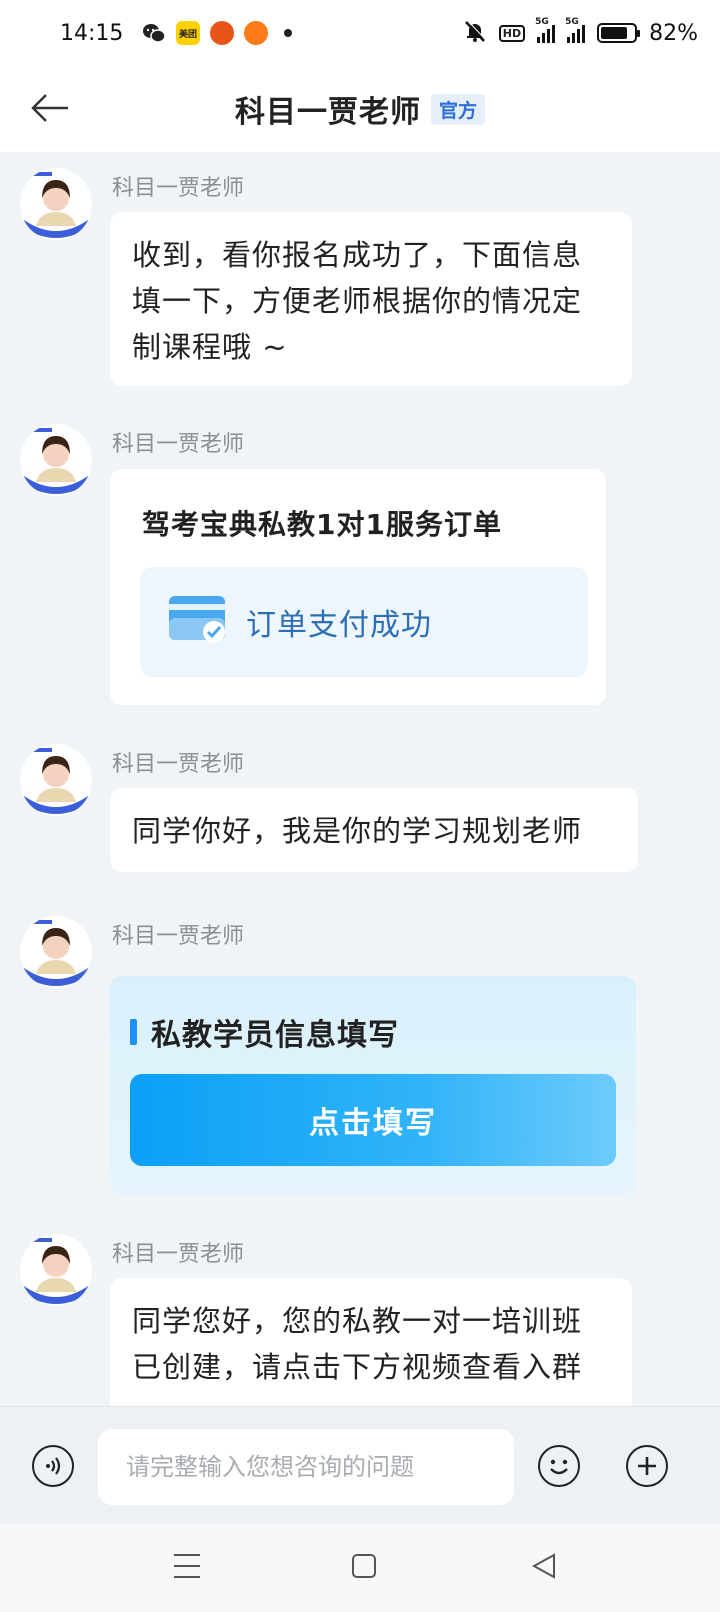  Describe the element at coordinates (357, 831) in the screenshot. I see `message-text: 同学你好，我是你的学习规划老师` at that location.